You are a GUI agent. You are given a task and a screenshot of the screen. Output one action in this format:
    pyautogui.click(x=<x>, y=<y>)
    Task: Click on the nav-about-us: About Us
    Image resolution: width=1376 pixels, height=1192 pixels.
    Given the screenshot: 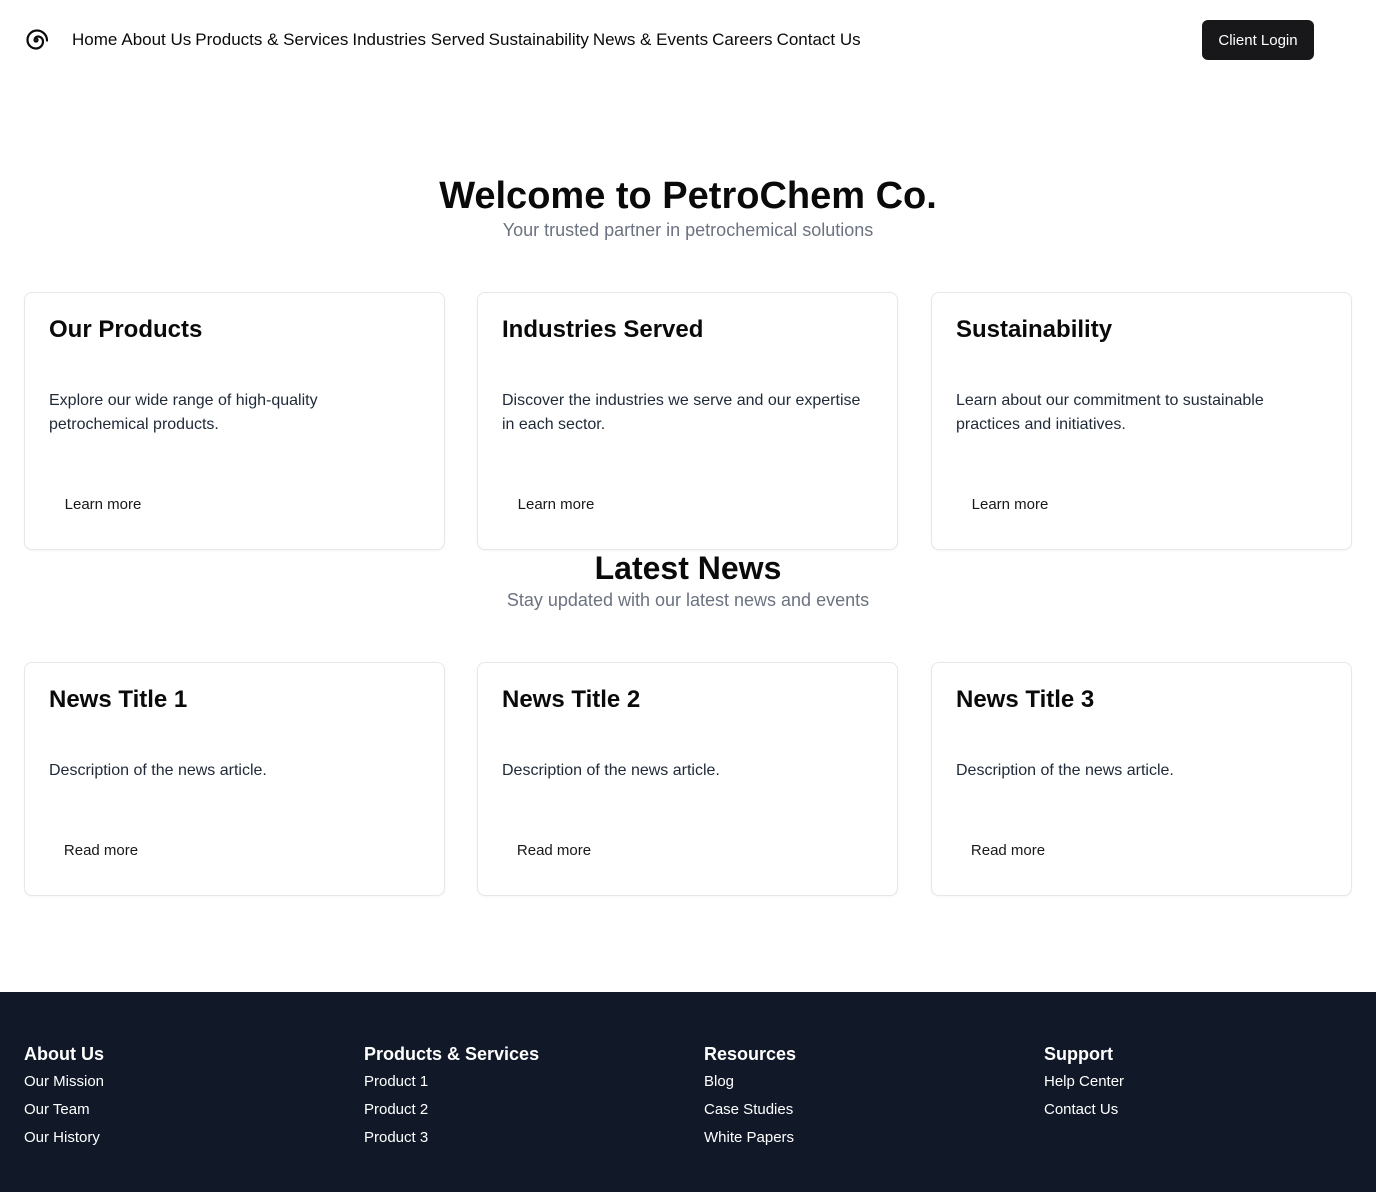 What is the action you would take?
    pyautogui.click(x=156, y=40)
    